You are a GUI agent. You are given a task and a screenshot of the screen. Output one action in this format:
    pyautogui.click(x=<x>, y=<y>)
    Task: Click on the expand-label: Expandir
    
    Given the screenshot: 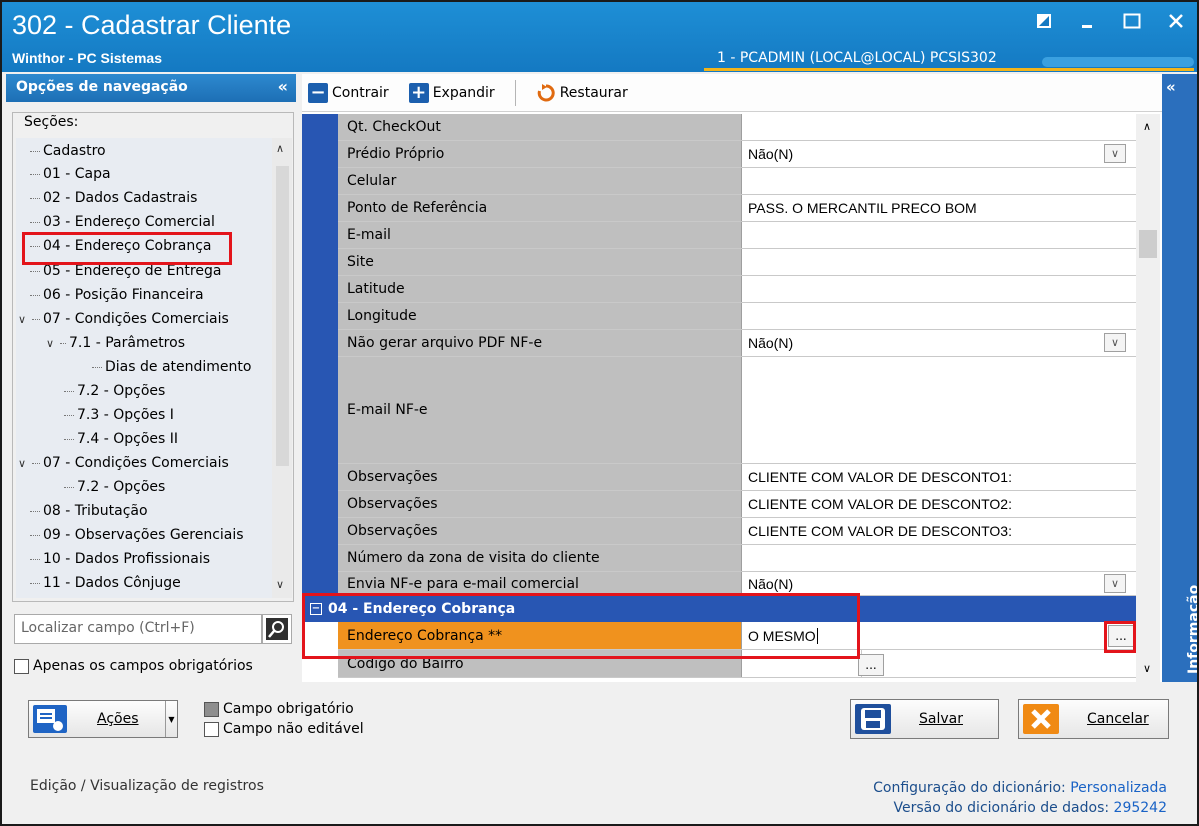 What is the action you would take?
    pyautogui.click(x=463, y=92)
    